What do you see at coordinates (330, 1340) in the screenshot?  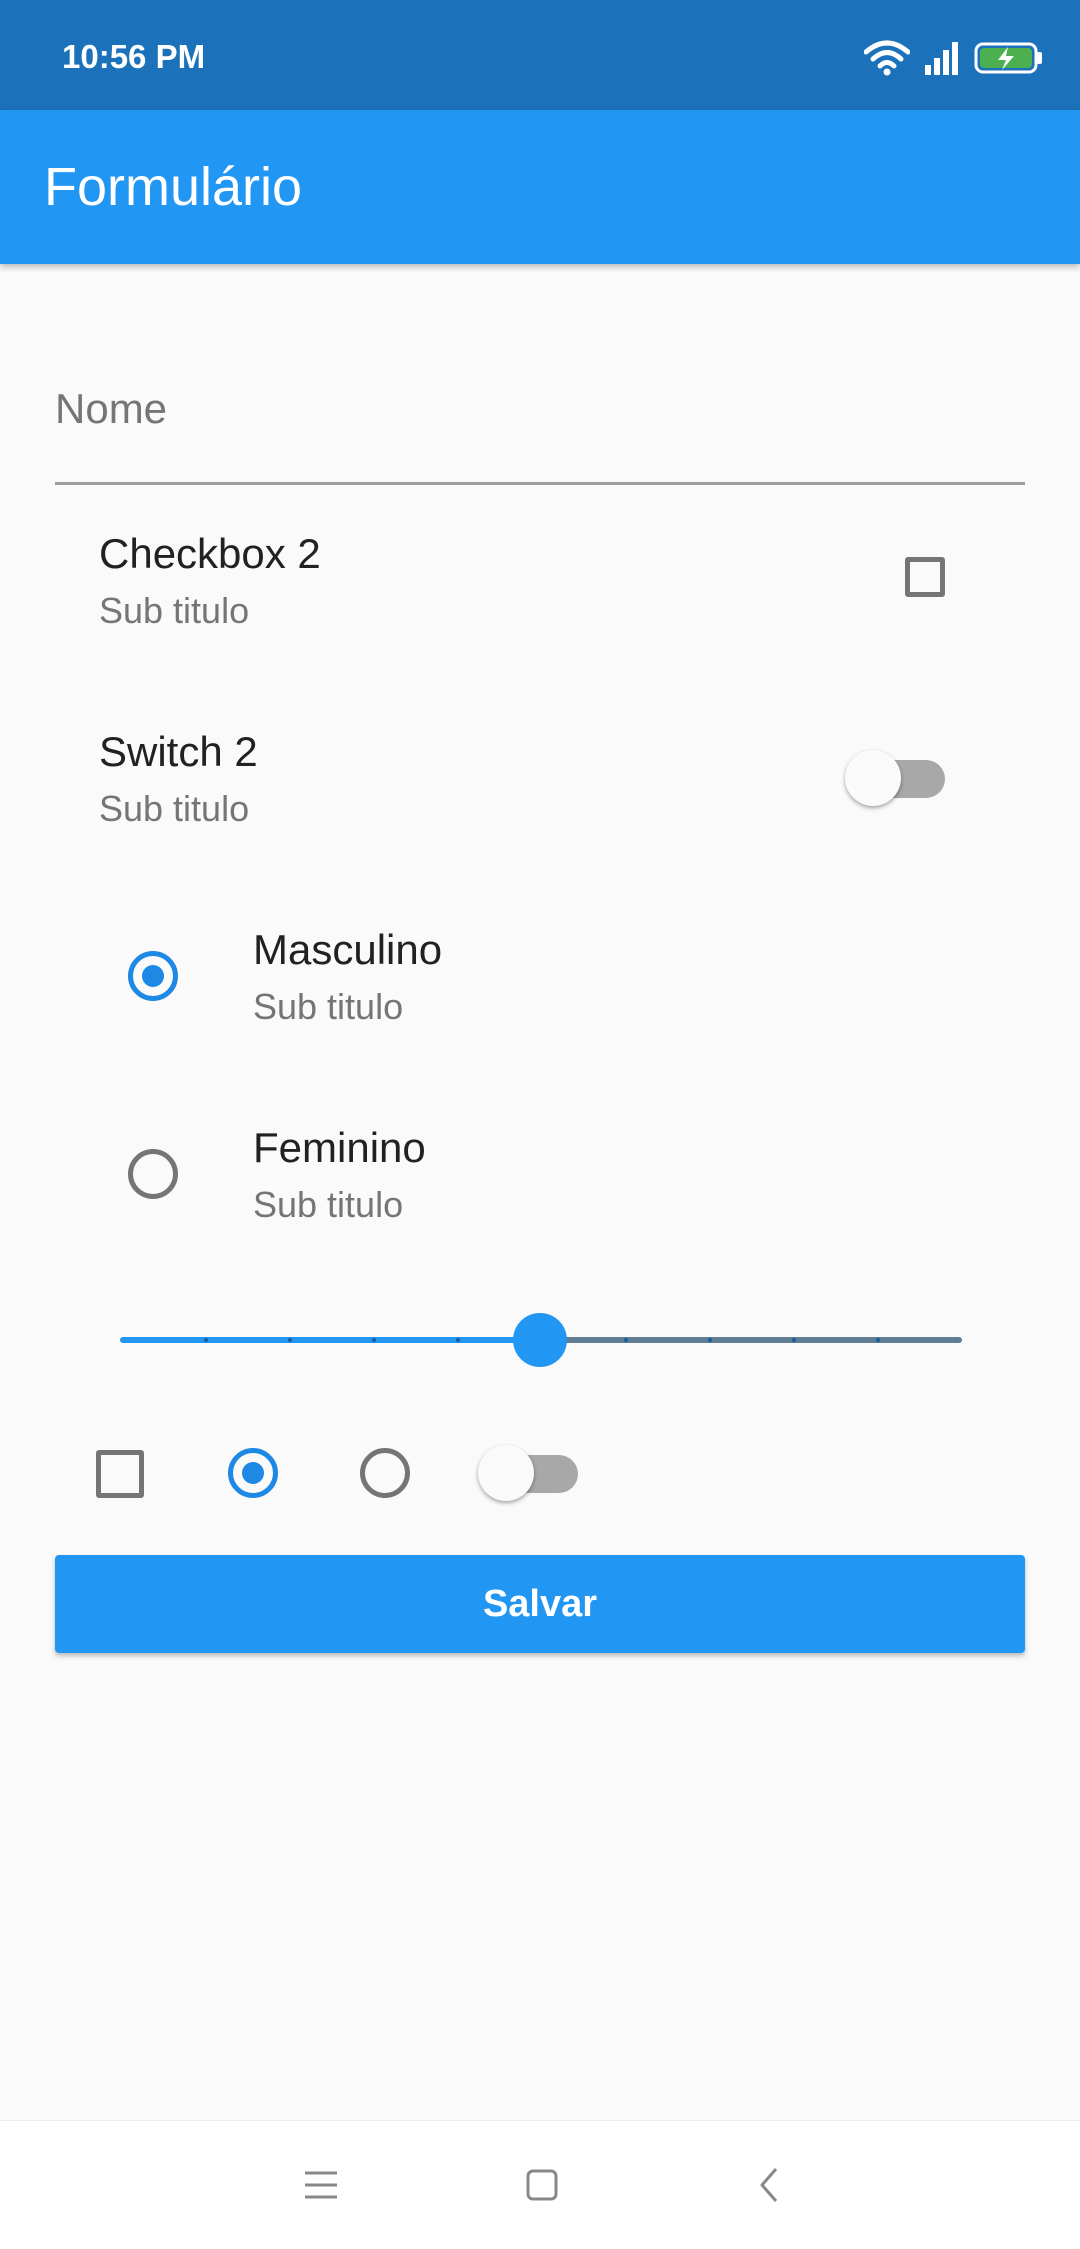 I see `slider-track-active` at bounding box center [330, 1340].